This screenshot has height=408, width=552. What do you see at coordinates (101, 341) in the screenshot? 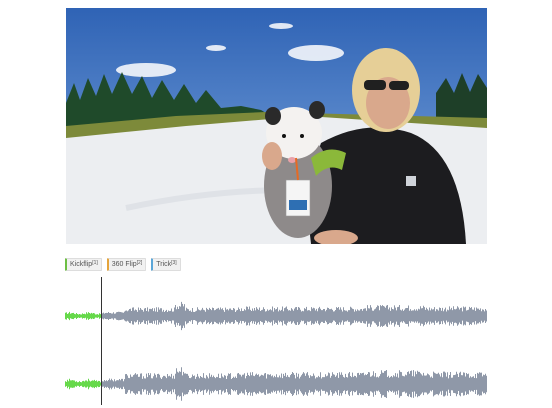
I see `playhead-cursor` at bounding box center [101, 341].